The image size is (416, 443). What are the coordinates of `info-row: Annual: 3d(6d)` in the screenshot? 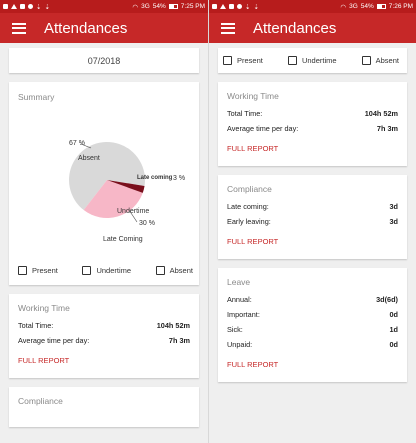 It's located at (312, 299).